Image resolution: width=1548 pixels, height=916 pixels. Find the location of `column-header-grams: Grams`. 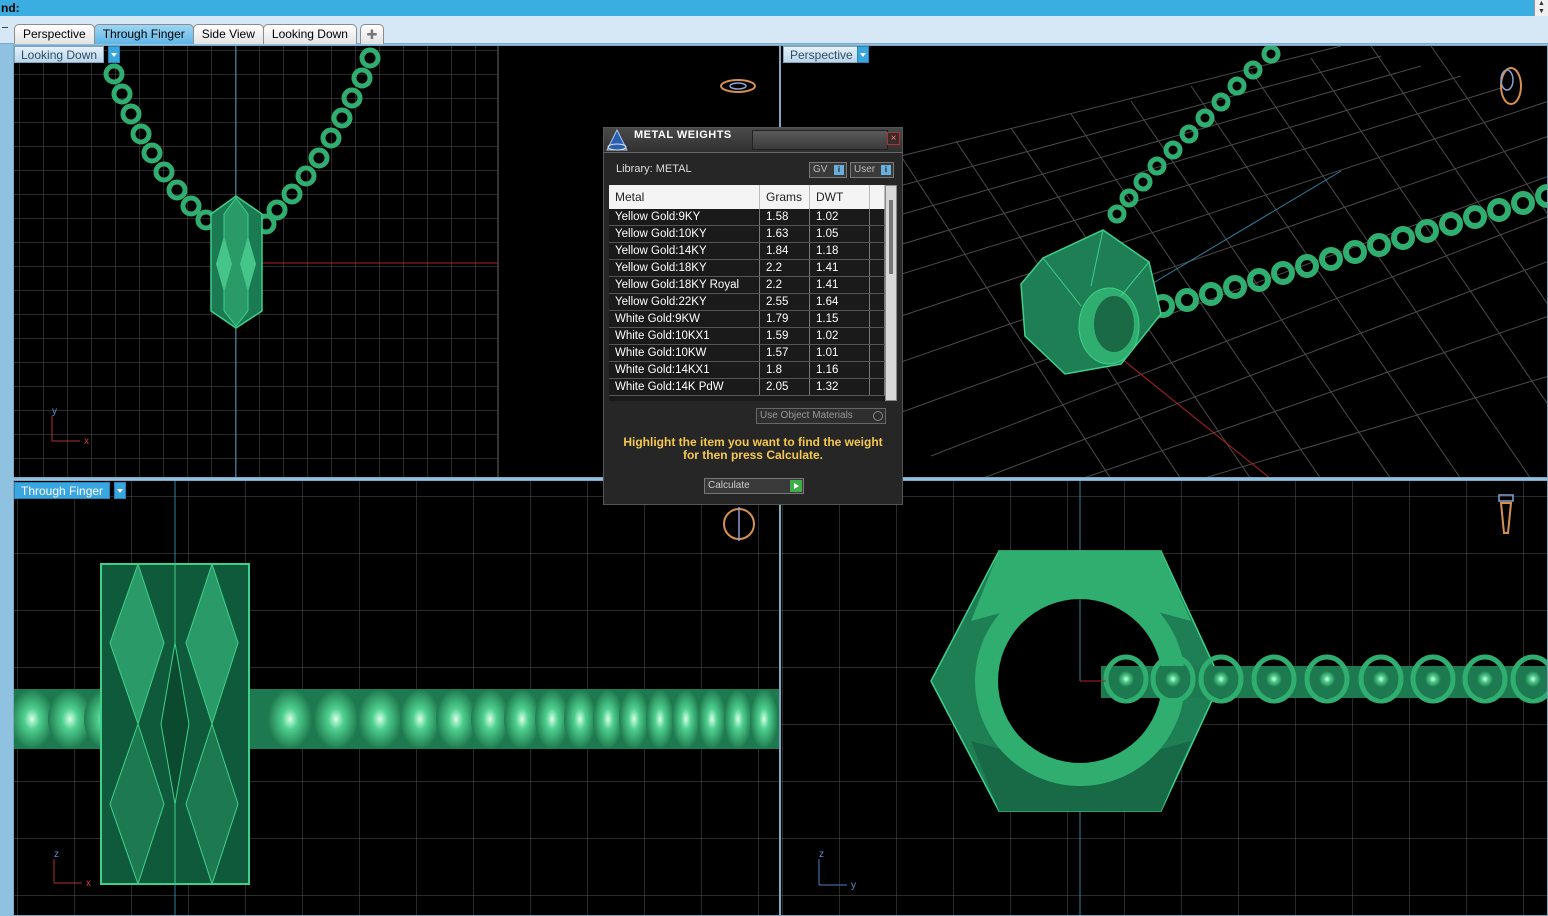

column-header-grams: Grams is located at coordinates (785, 197).